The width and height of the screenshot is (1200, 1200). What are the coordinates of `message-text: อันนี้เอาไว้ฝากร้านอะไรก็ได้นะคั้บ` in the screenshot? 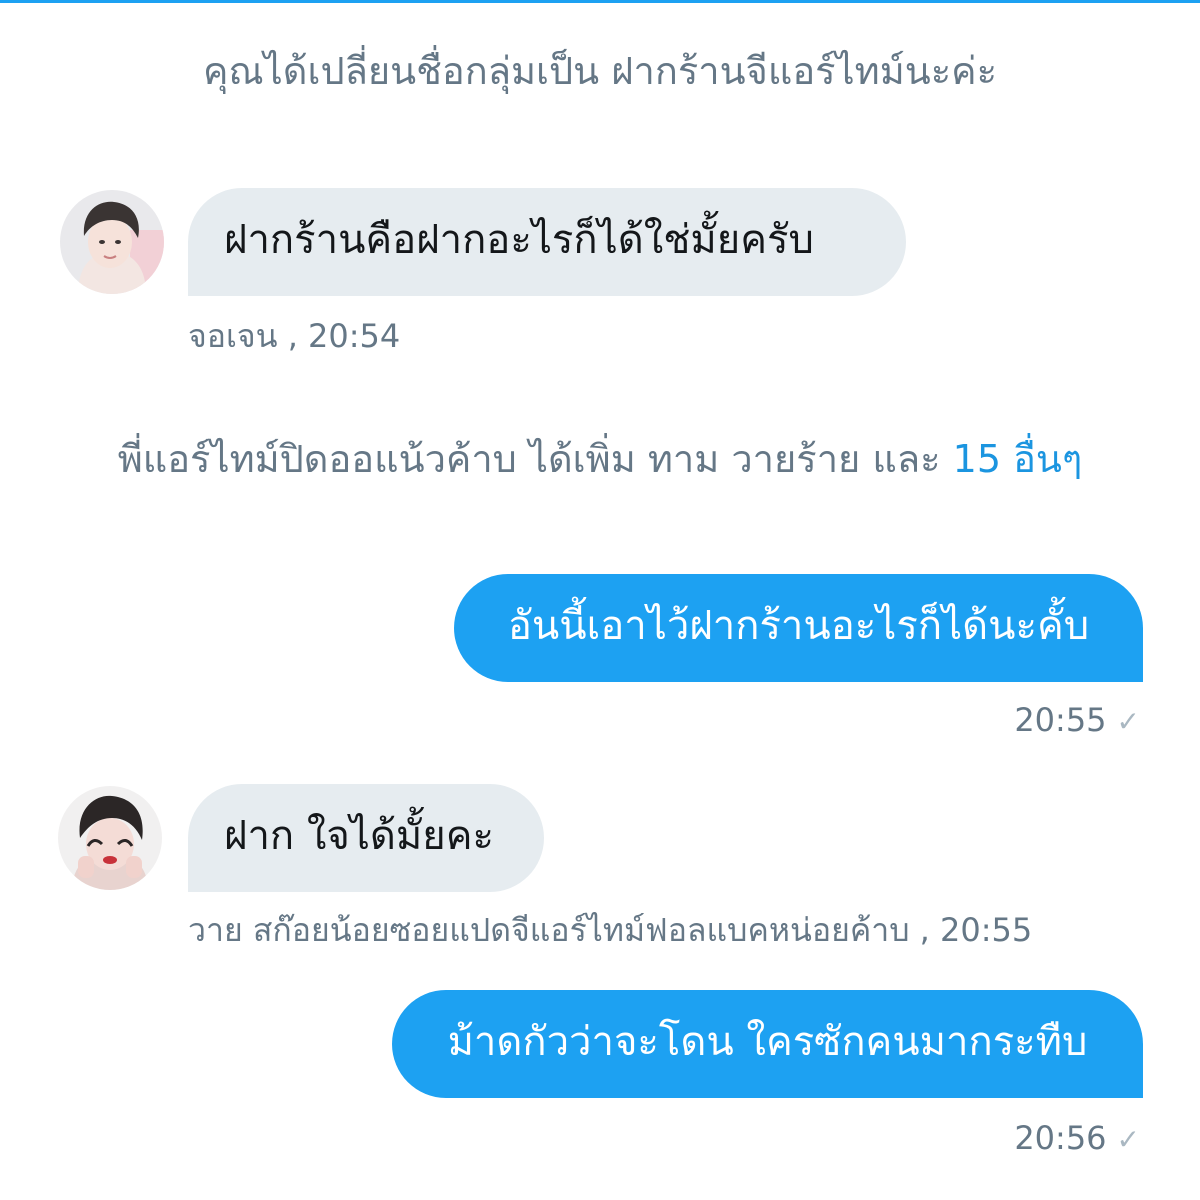 It's located at (798, 626).